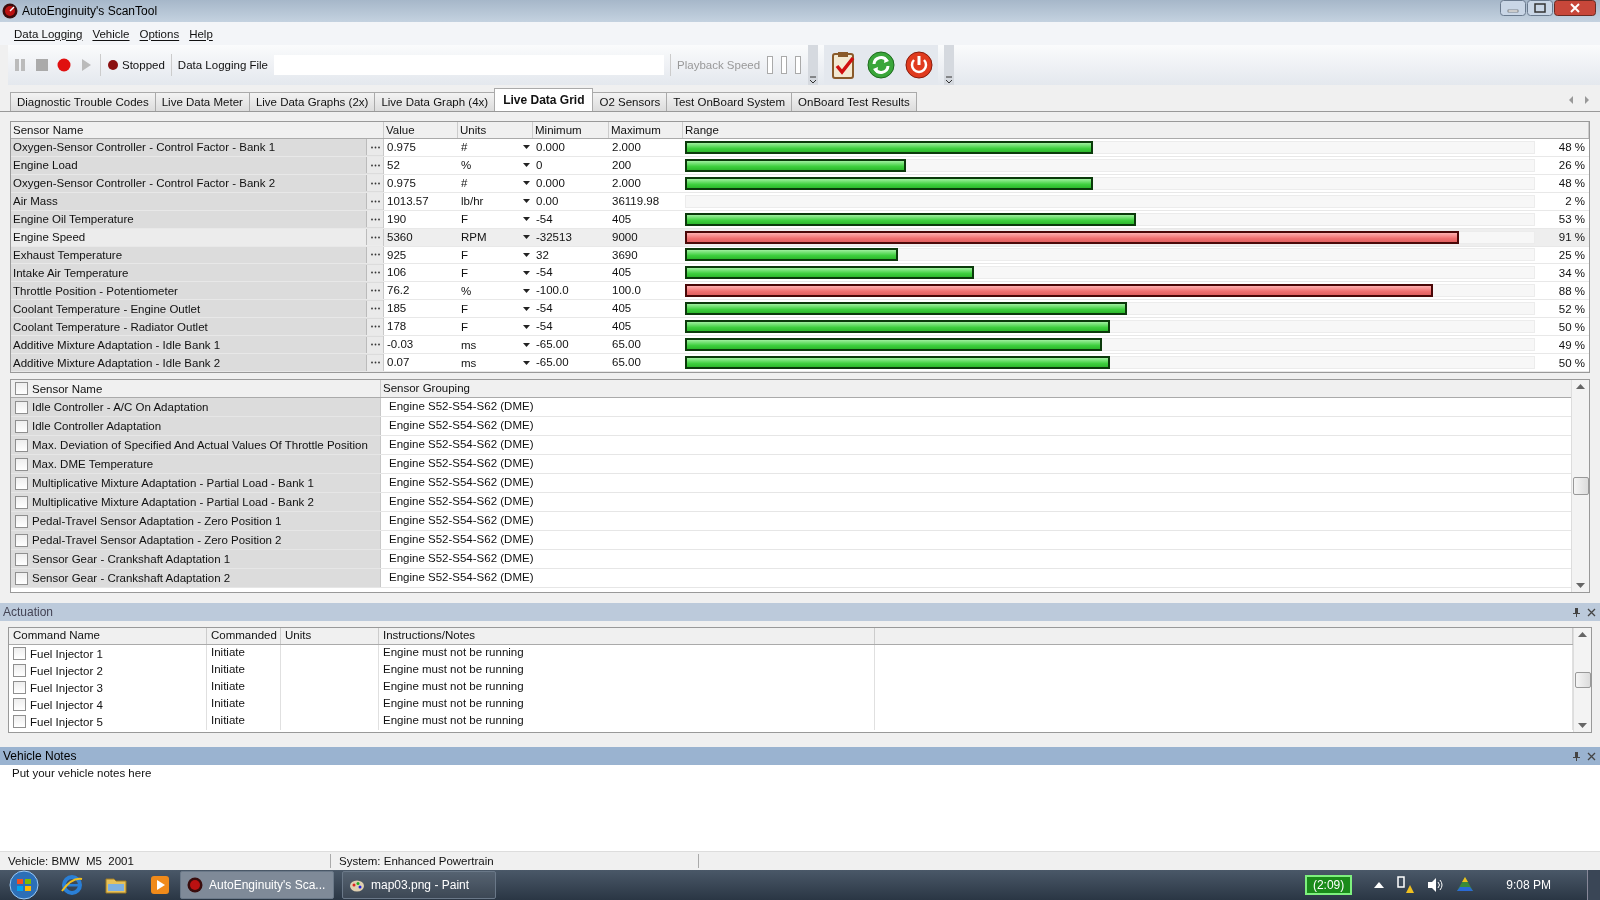 This screenshot has width=1600, height=900. What do you see at coordinates (1379, 885) in the screenshot?
I see `tray-arrow-icon` at bounding box center [1379, 885].